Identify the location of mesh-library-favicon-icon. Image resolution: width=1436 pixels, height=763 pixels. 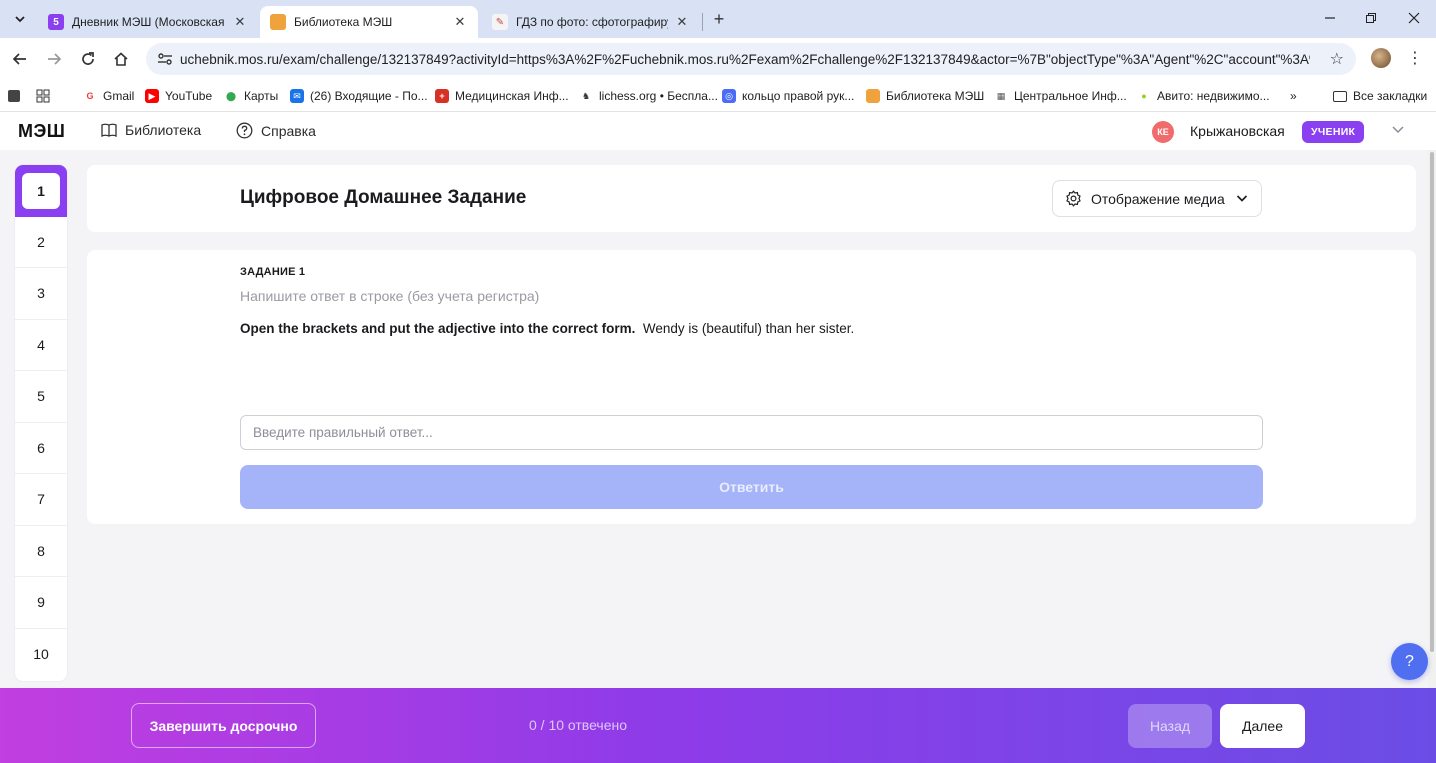
(278, 22).